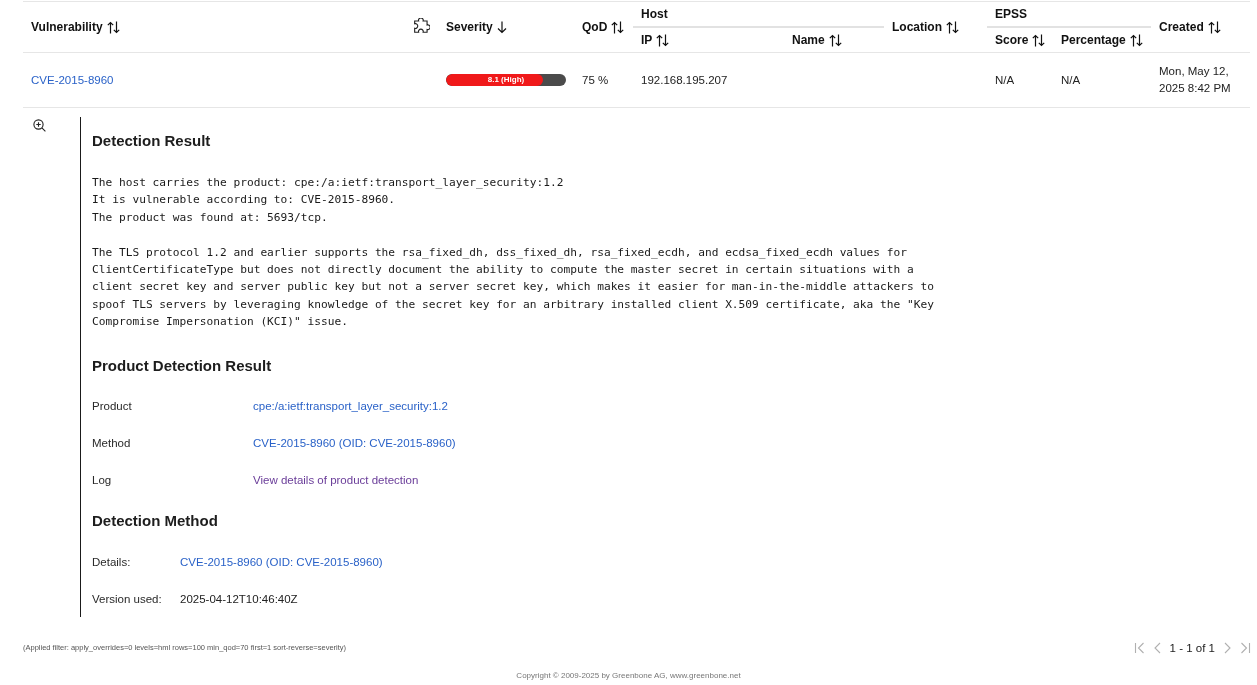  Describe the element at coordinates (925, 27) in the screenshot. I see `column-header: Location` at that location.